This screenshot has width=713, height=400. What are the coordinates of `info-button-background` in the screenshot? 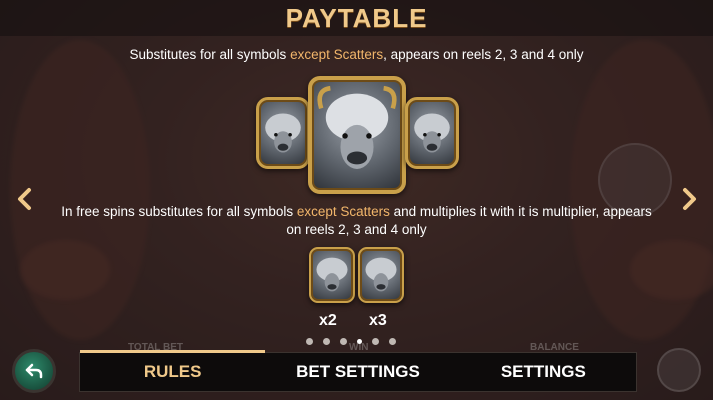 It's located at (679, 370).